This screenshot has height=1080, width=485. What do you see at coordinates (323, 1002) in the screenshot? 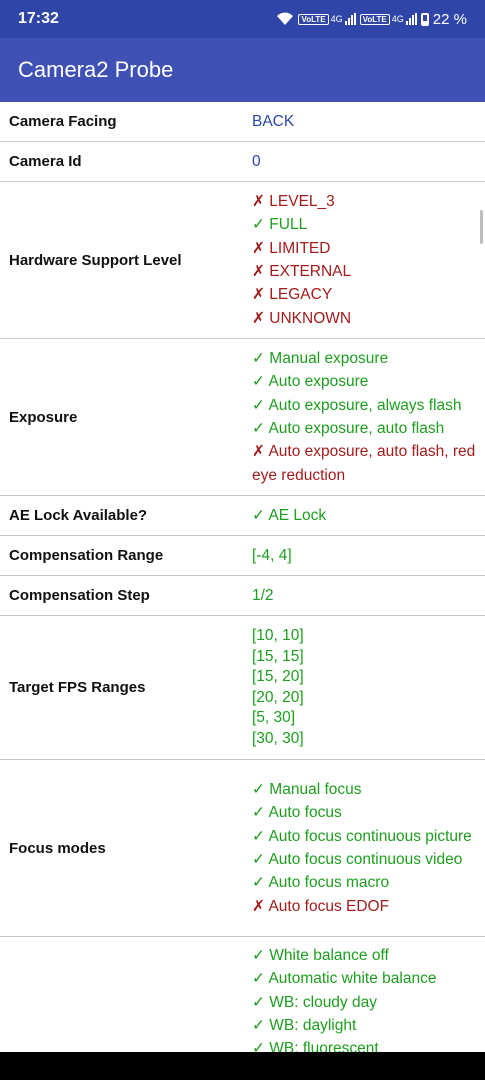
I see `capability-label: WB: cloudy day` at bounding box center [323, 1002].